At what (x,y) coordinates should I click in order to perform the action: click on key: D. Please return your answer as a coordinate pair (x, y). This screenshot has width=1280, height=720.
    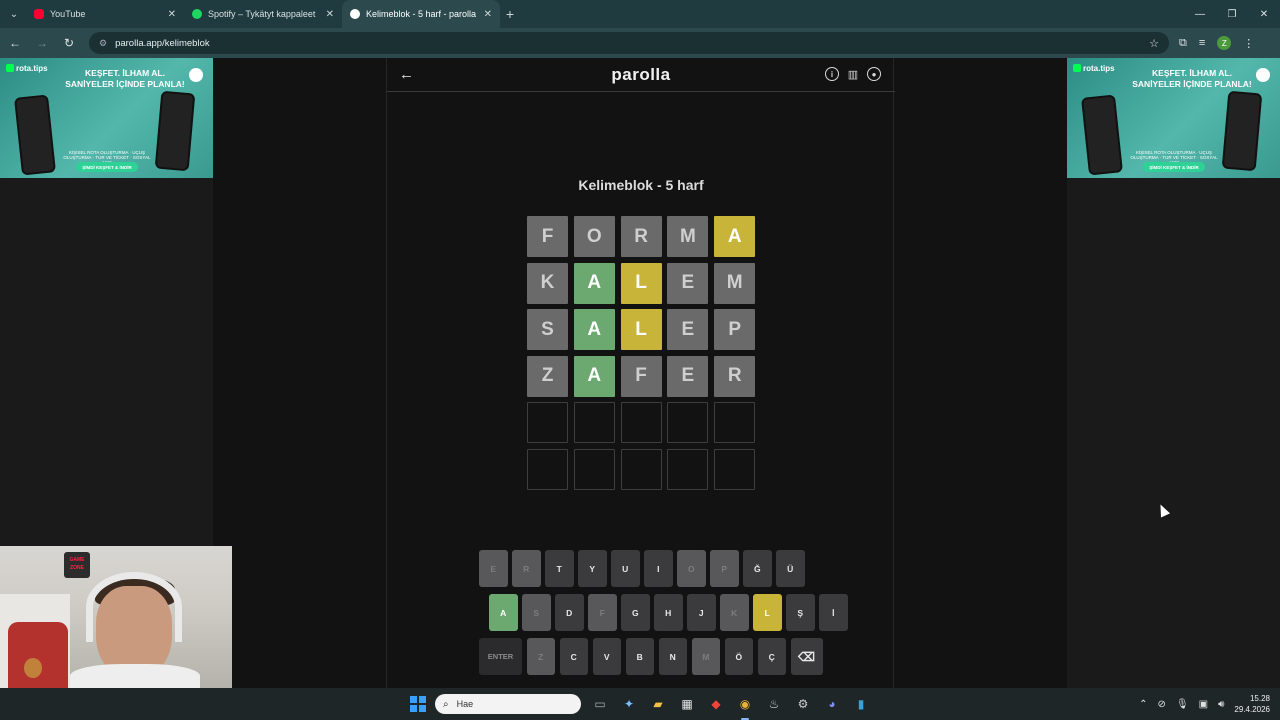
    Looking at the image, I should click on (569, 612).